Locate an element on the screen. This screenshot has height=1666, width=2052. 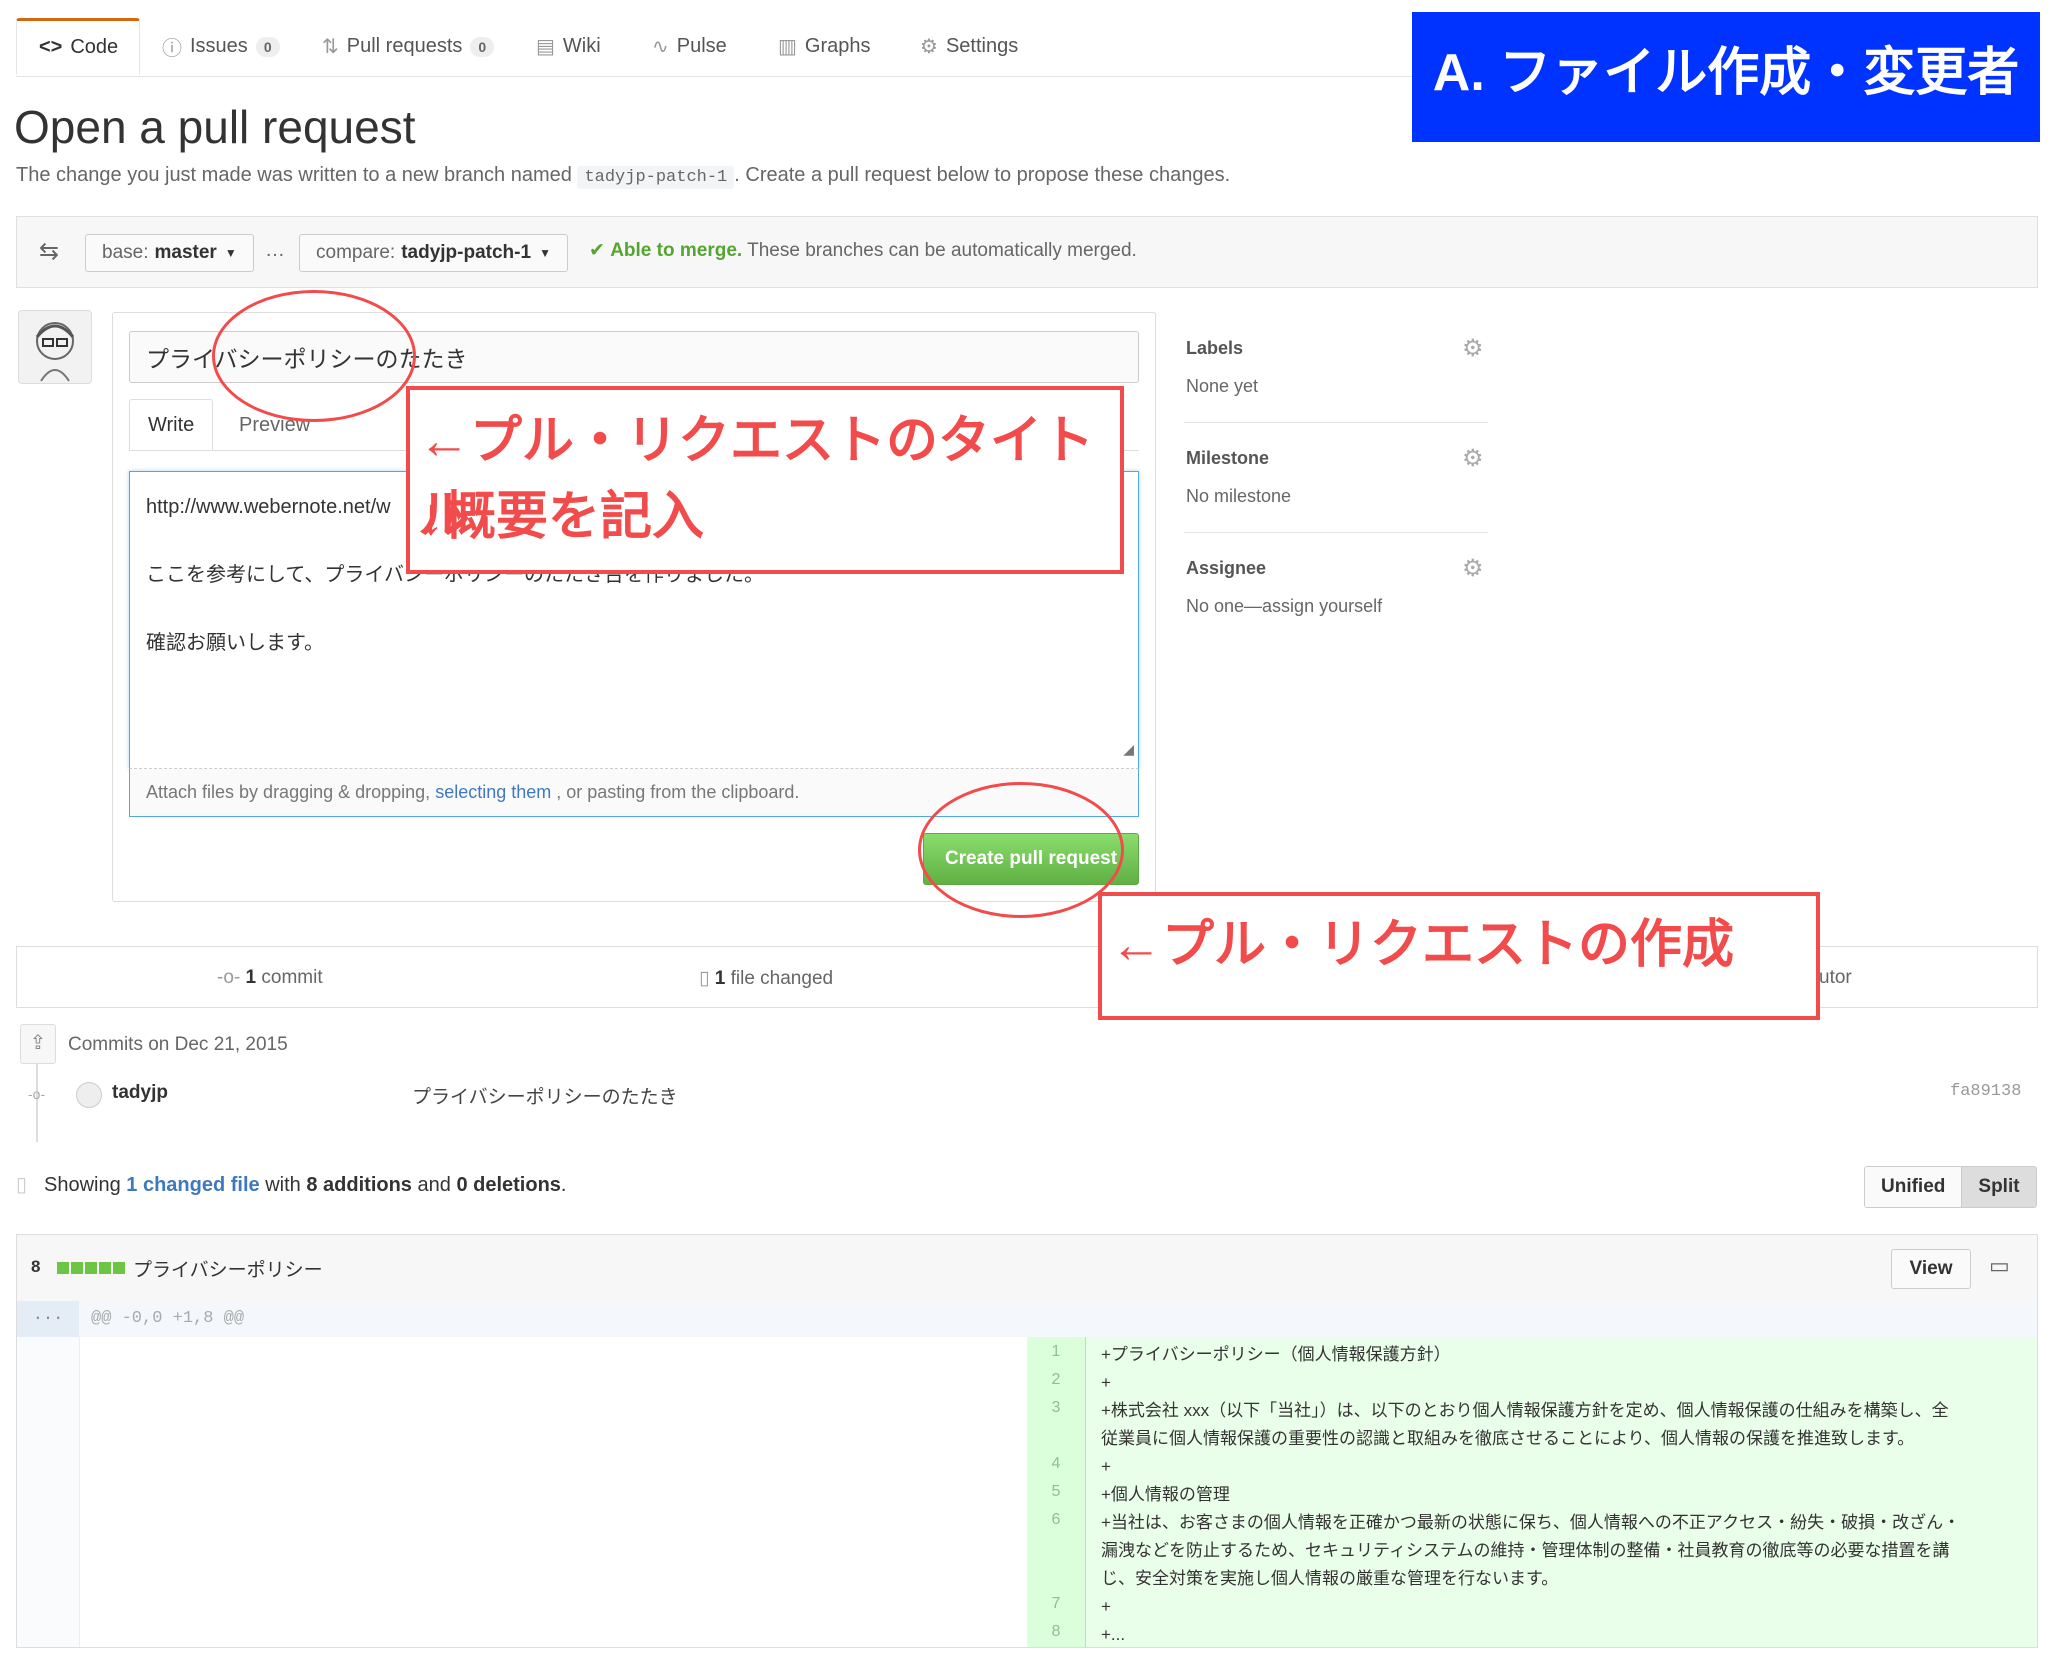
files-stat: ▯ 1 file changed is located at coordinates (766, 978).